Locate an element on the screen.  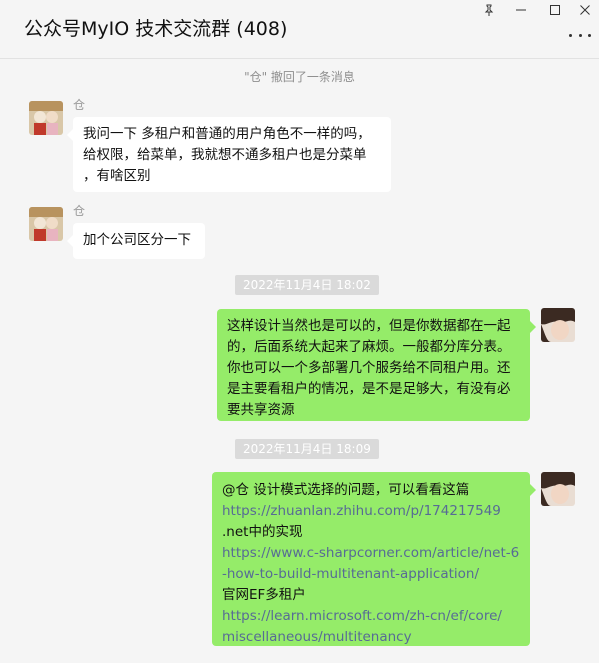
recall-notice: "仓" 撤回了一条消息 is located at coordinates (299, 77).